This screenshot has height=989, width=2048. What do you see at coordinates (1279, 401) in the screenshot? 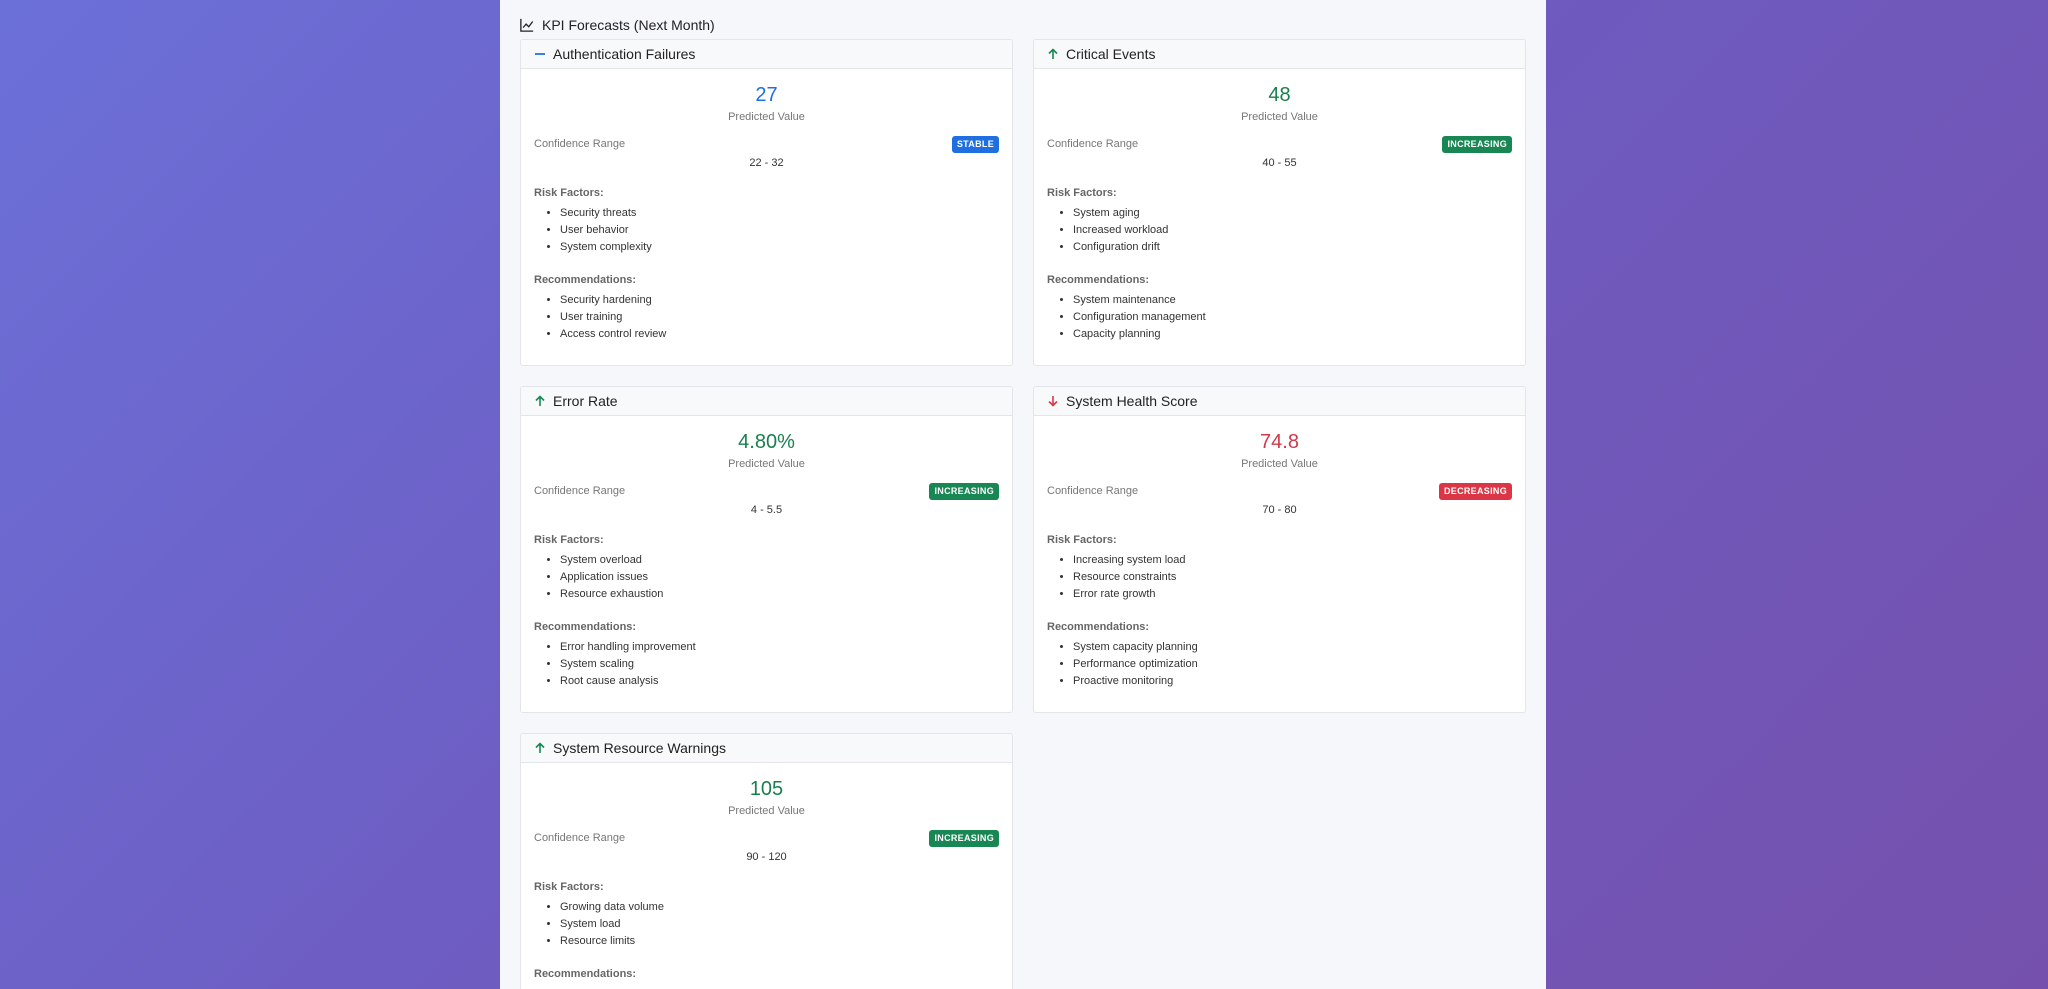
I see `card-header: System Health Score` at bounding box center [1279, 401].